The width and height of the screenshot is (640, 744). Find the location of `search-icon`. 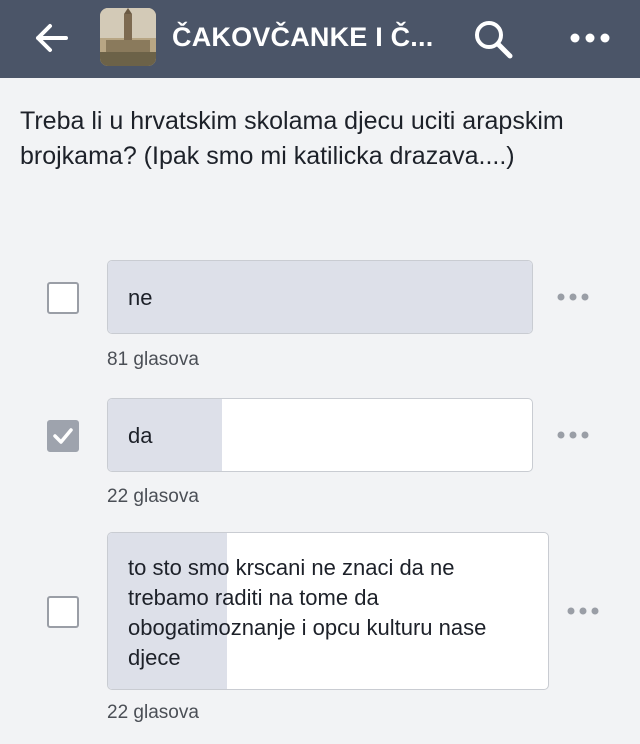

search-icon is located at coordinates (493, 39).